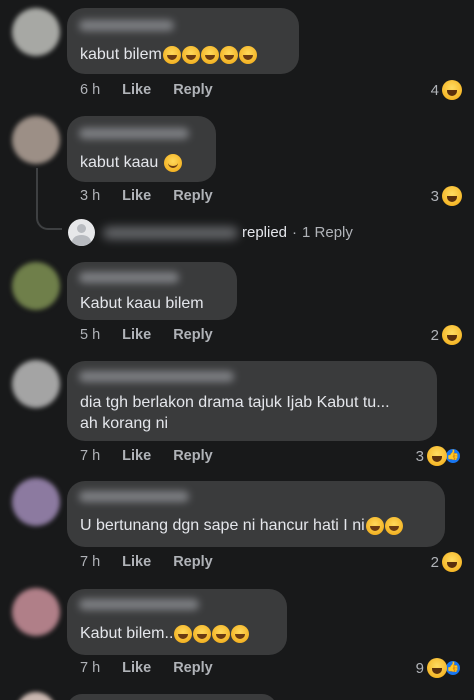 This screenshot has height=700, width=474. I want to click on comment-text-content: kabut bilem, so click(121, 54).